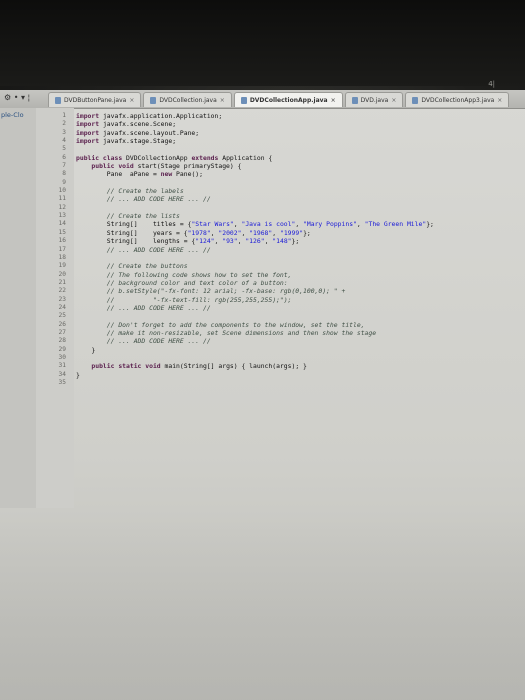 The height and width of the screenshot is (700, 525). What do you see at coordinates (143, 341) in the screenshot?
I see `code-token: // ... ADD CODE HERE ... //` at bounding box center [143, 341].